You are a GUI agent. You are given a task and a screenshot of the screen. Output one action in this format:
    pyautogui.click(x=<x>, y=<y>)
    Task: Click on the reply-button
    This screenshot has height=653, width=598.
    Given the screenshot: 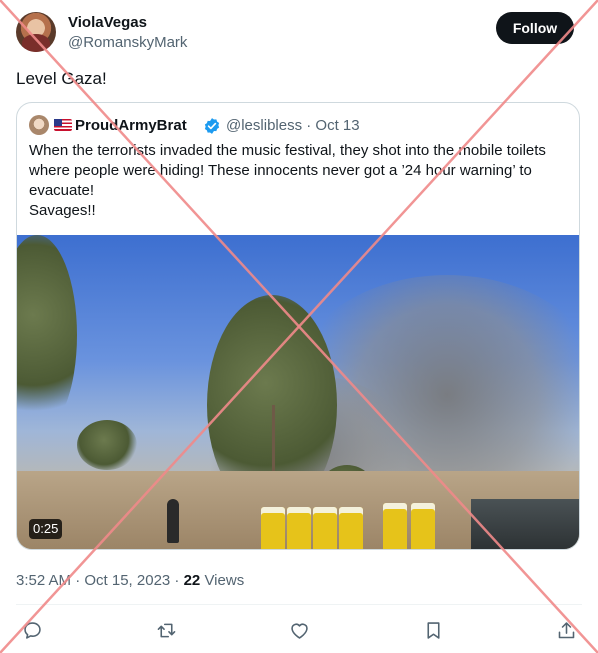 What is the action you would take?
    pyautogui.click(x=32, y=630)
    